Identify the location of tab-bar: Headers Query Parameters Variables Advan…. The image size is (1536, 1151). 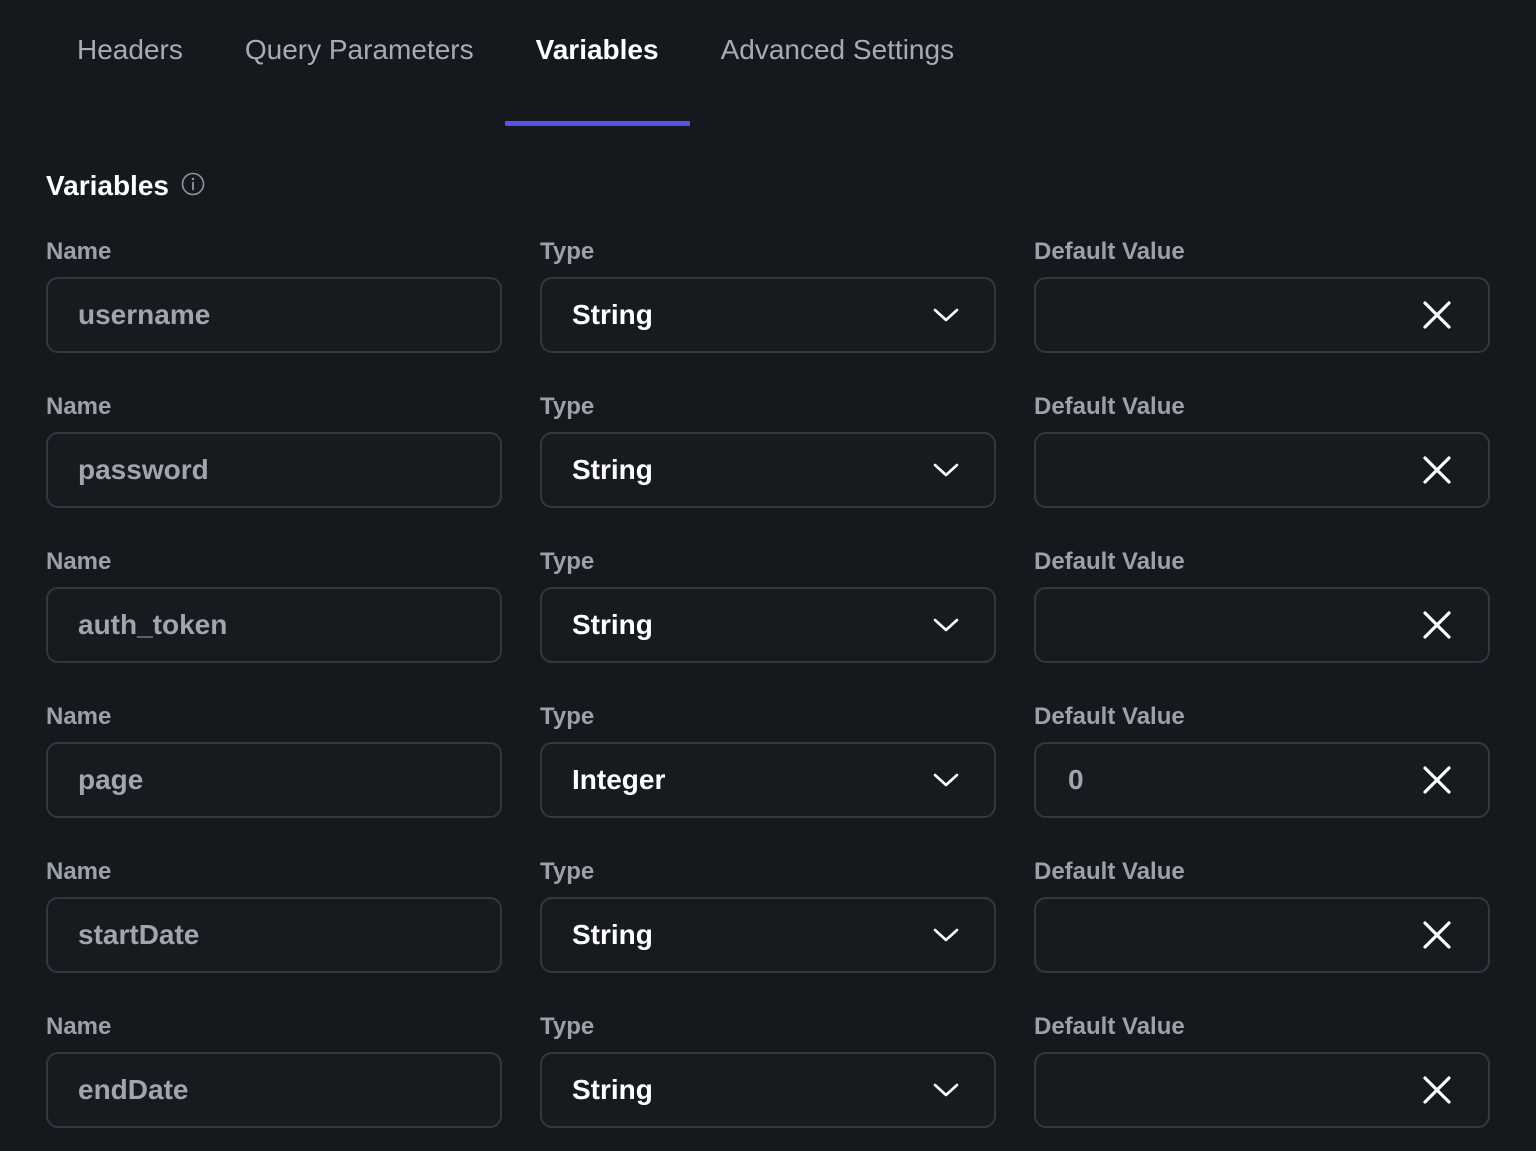
(515, 64).